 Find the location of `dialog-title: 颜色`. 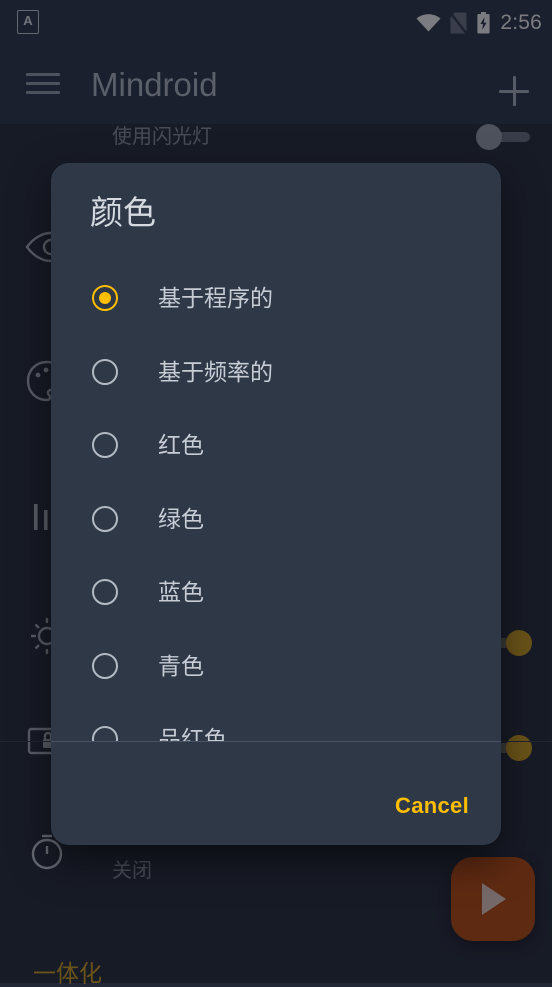

dialog-title: 颜色 is located at coordinates (123, 212).